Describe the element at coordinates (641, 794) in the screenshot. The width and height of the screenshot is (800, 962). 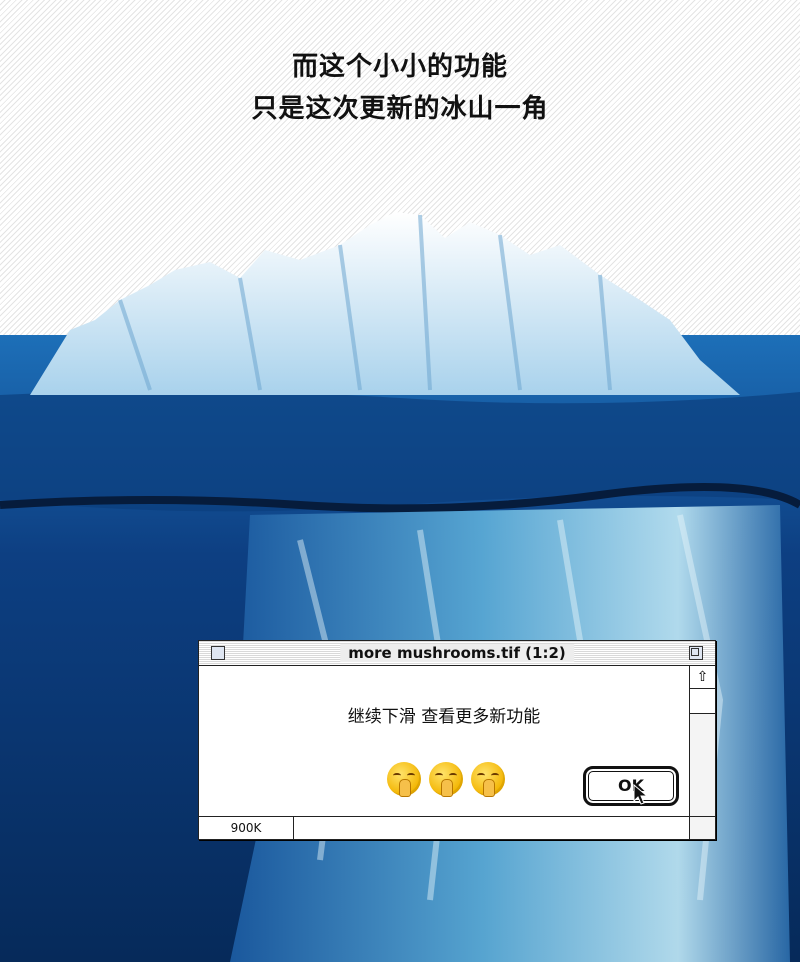
I see `mouse-pointer-icon` at that location.